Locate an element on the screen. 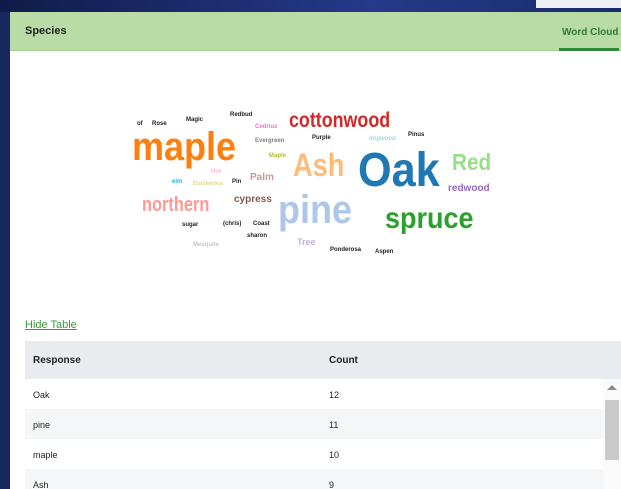  response-cell: maple is located at coordinates (45, 455).